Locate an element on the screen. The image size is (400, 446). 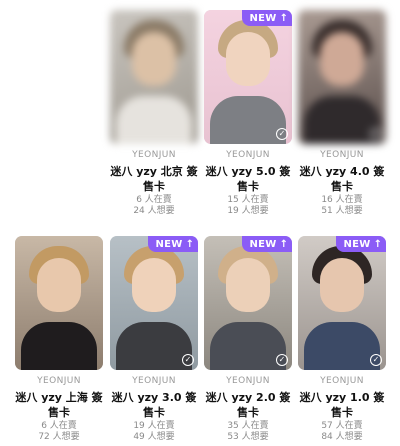
card-title: 迷八 yzy 2.0 簽售卡 is located at coordinates (248, 405).